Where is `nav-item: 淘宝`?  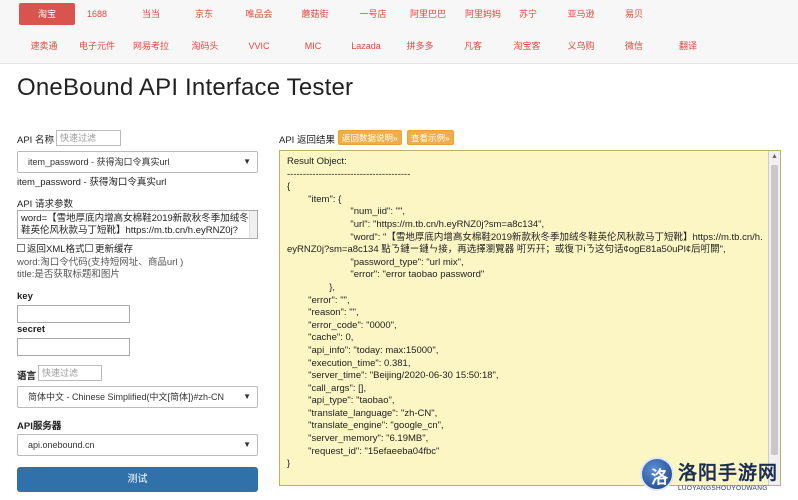 nav-item: 淘宝 is located at coordinates (47, 14).